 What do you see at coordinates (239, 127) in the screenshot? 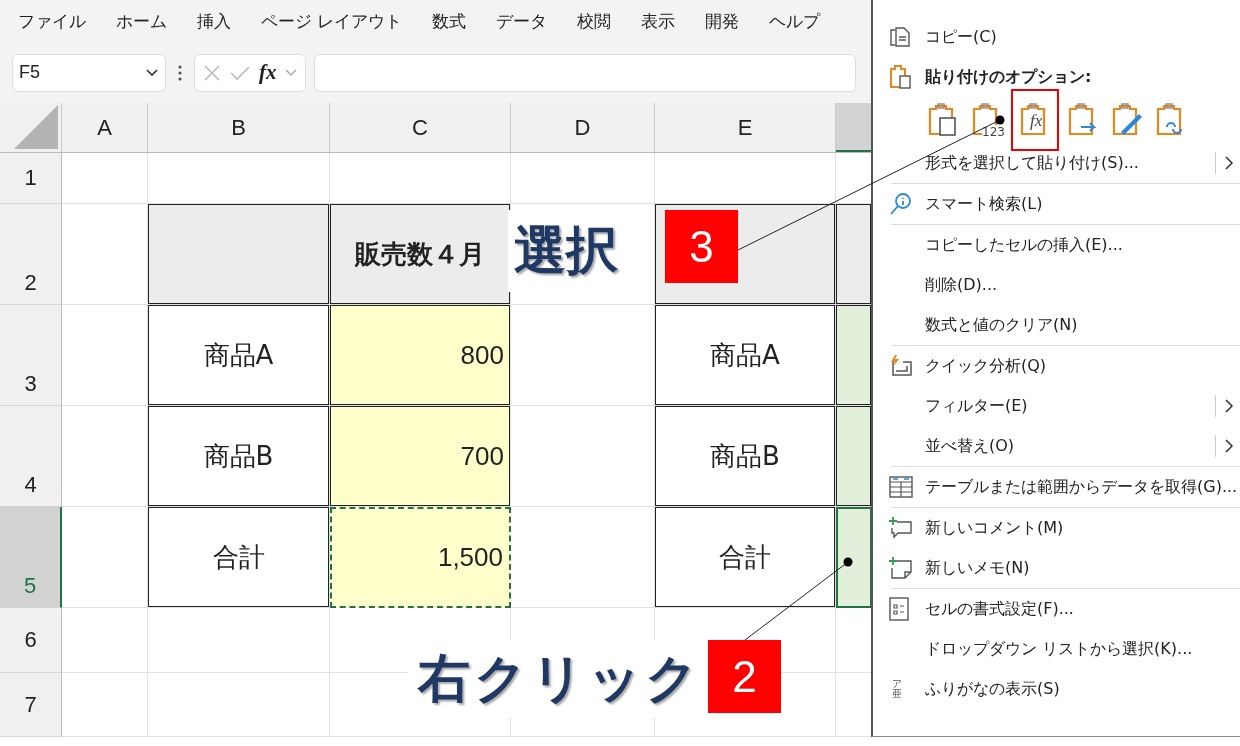
I see `column-header: B` at bounding box center [239, 127].